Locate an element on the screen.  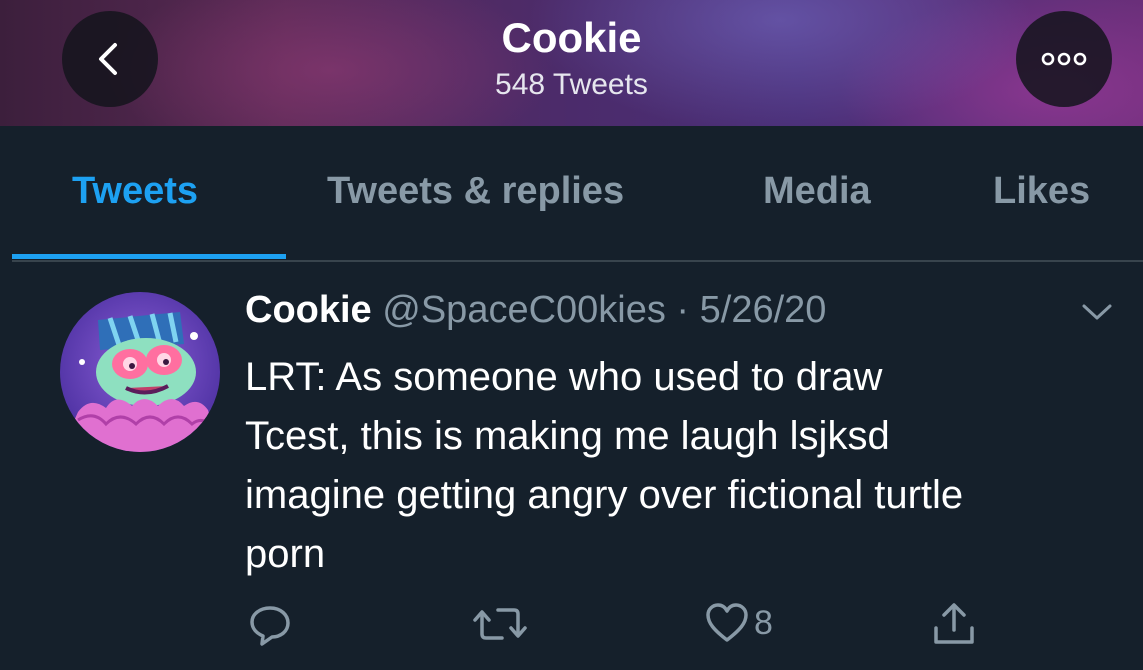
reply-icon is located at coordinates (270, 626).